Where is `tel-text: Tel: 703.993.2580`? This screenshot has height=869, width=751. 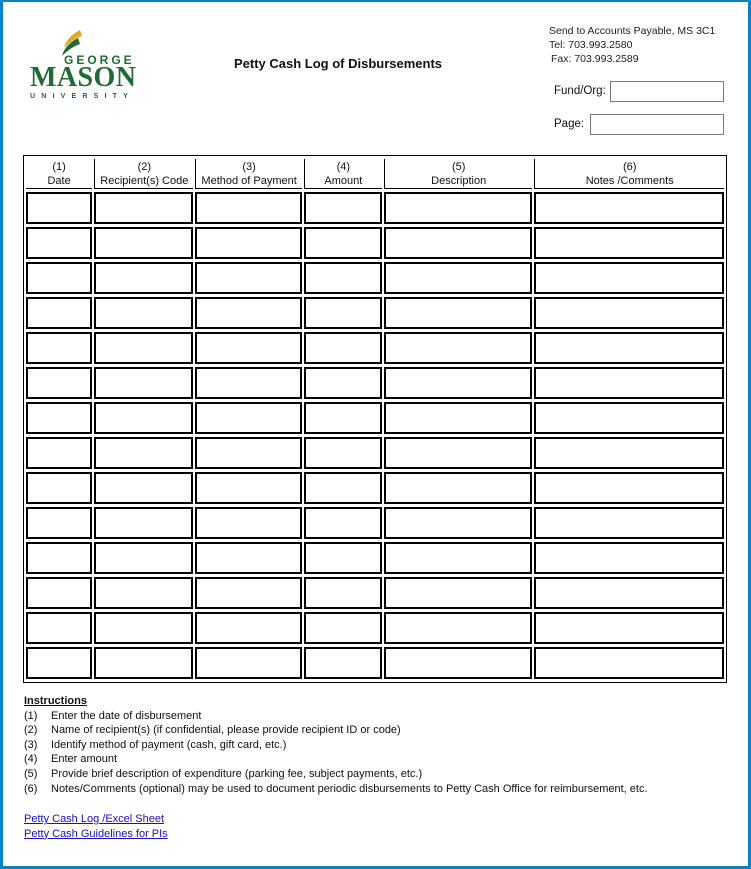
tel-text: Tel: 703.993.2580 is located at coordinates (591, 45).